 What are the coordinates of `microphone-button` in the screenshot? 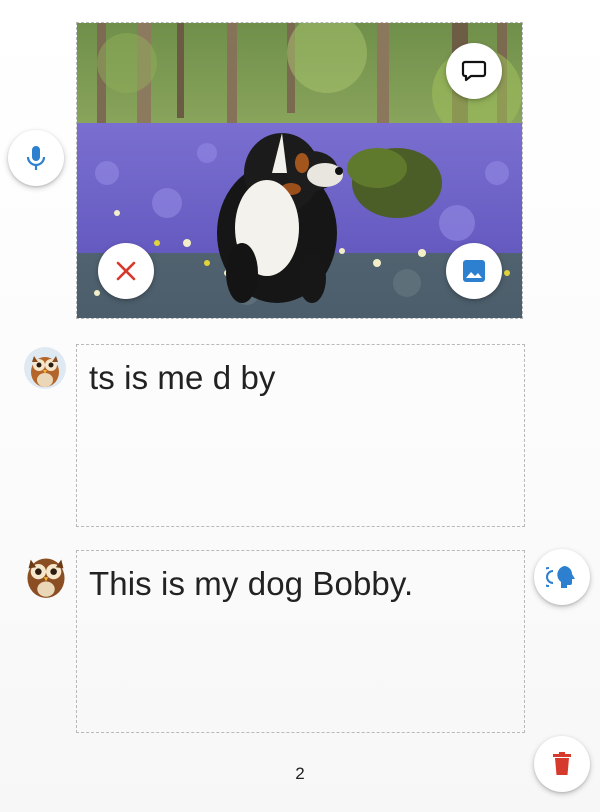 It's located at (36, 158).